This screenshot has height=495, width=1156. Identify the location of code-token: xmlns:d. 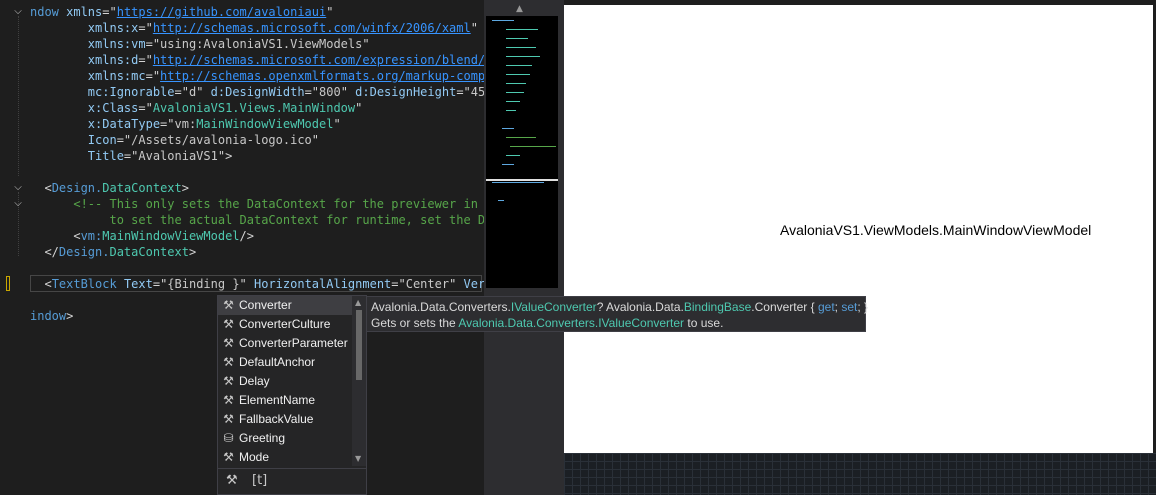
(84, 60).